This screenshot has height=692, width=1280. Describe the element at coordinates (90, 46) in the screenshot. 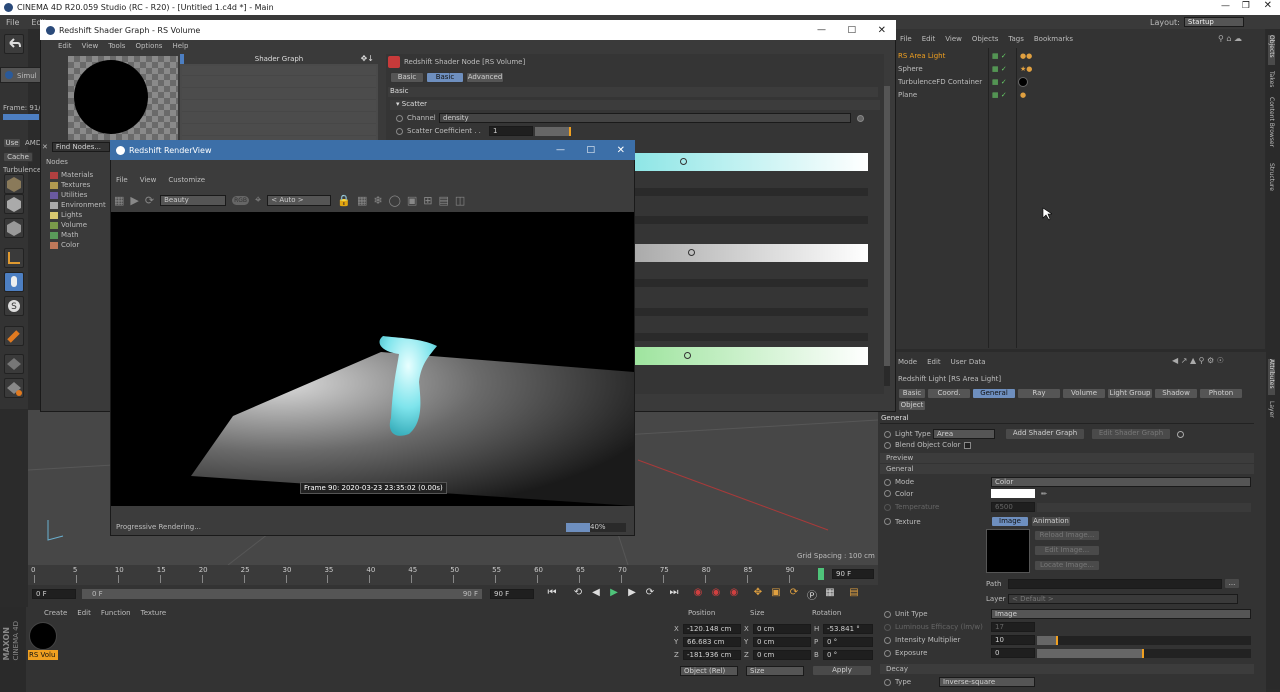

I see `sg-menu-view: View` at that location.